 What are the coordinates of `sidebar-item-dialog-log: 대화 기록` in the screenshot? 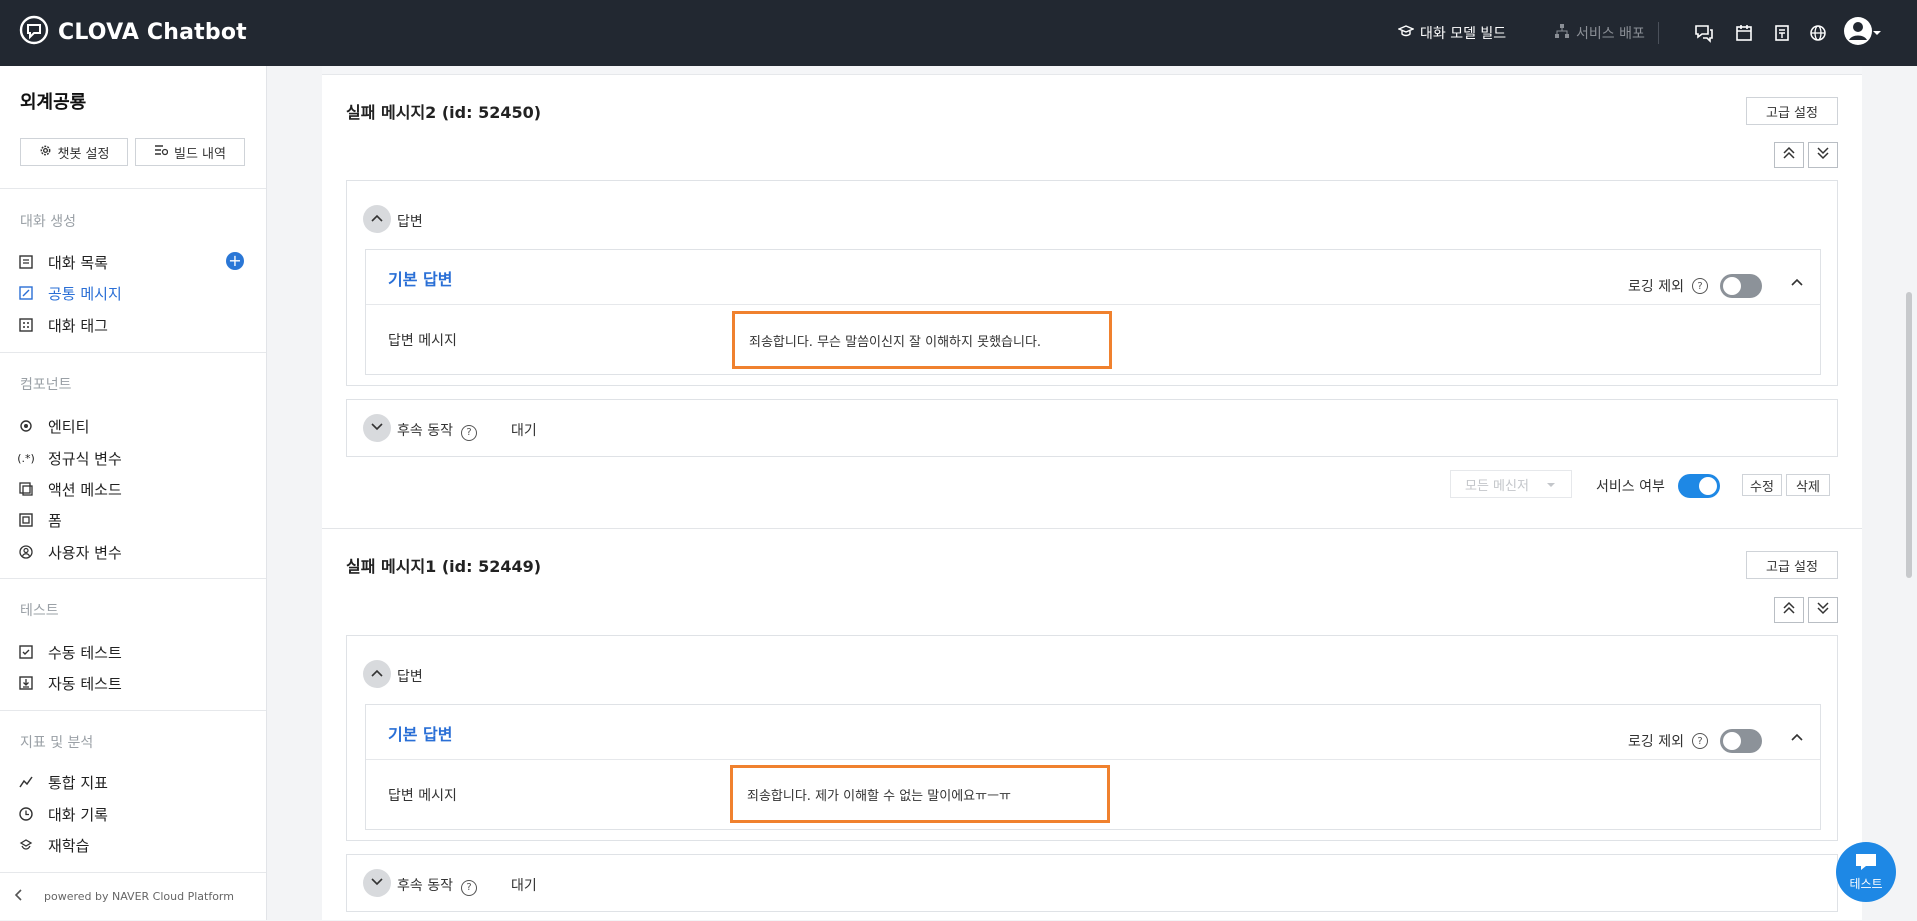 It's located at (133, 814).